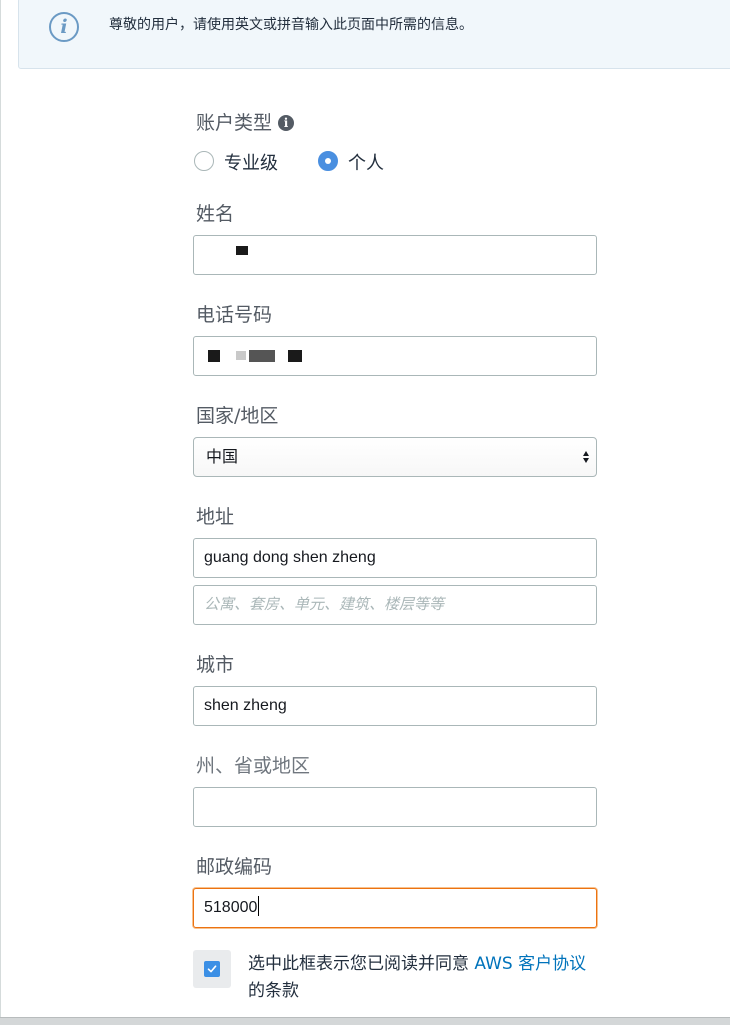 The width and height of the screenshot is (730, 1025). I want to click on agreement-text-after: 的条款, so click(273, 991).